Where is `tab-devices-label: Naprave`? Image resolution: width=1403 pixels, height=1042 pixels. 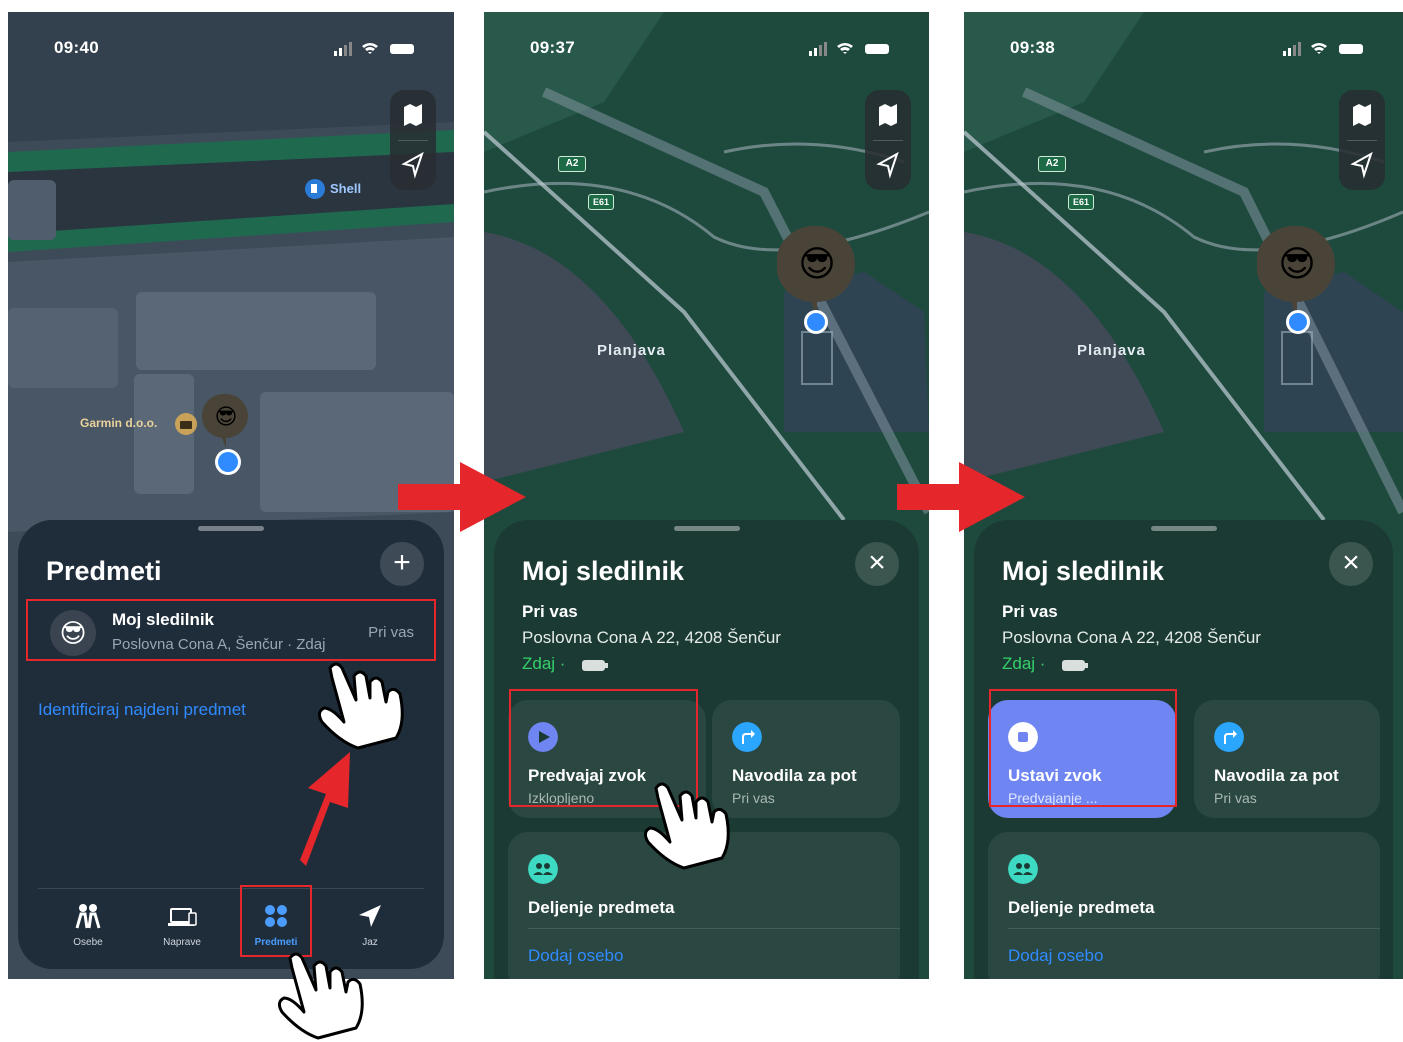
tab-devices-label: Naprave is located at coordinates (182, 942).